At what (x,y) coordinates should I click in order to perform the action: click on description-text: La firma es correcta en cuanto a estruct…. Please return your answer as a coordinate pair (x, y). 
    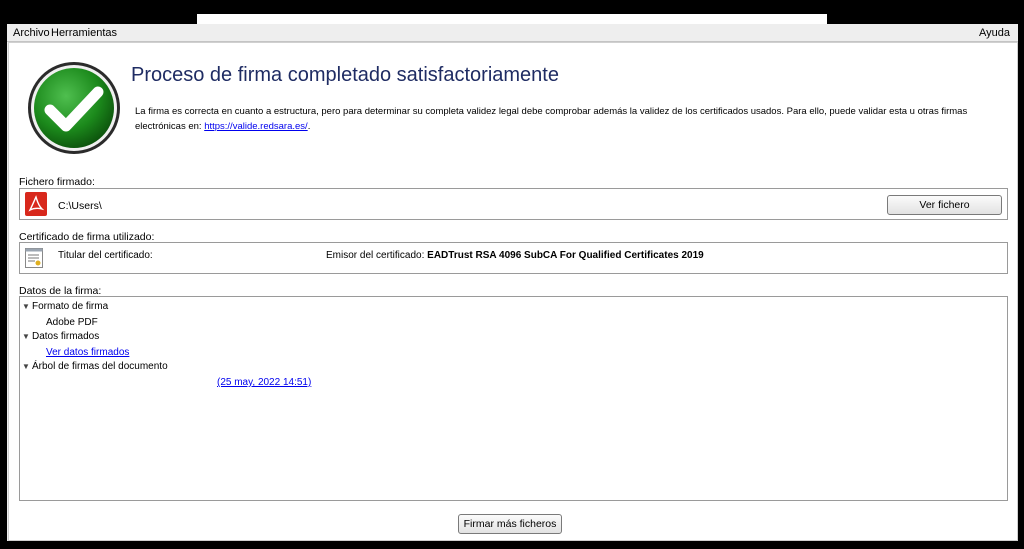
    Looking at the image, I should click on (565, 119).